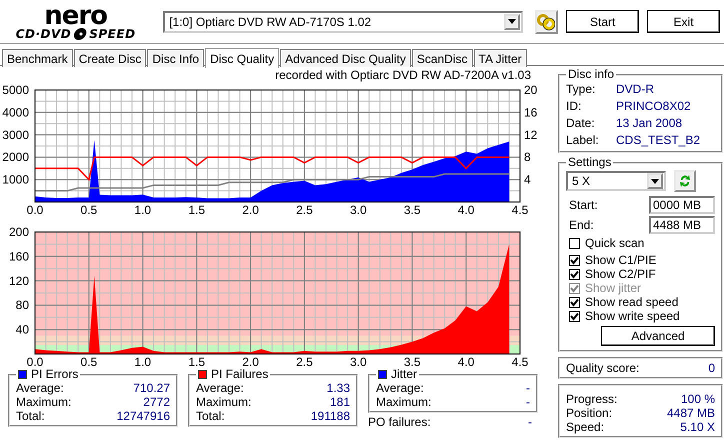 The width and height of the screenshot is (724, 441). What do you see at coordinates (403, 75) in the screenshot?
I see `chart-title: recorded with Optiarc DVD RW AD-7200A v1.03` at bounding box center [403, 75].